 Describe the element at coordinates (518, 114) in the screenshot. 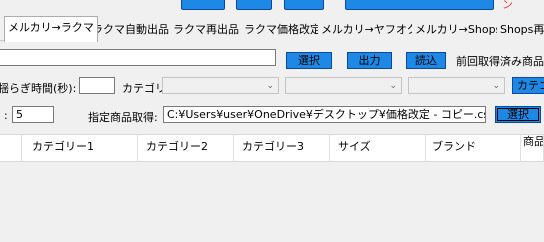

I see `file-select-button: 選択` at that location.